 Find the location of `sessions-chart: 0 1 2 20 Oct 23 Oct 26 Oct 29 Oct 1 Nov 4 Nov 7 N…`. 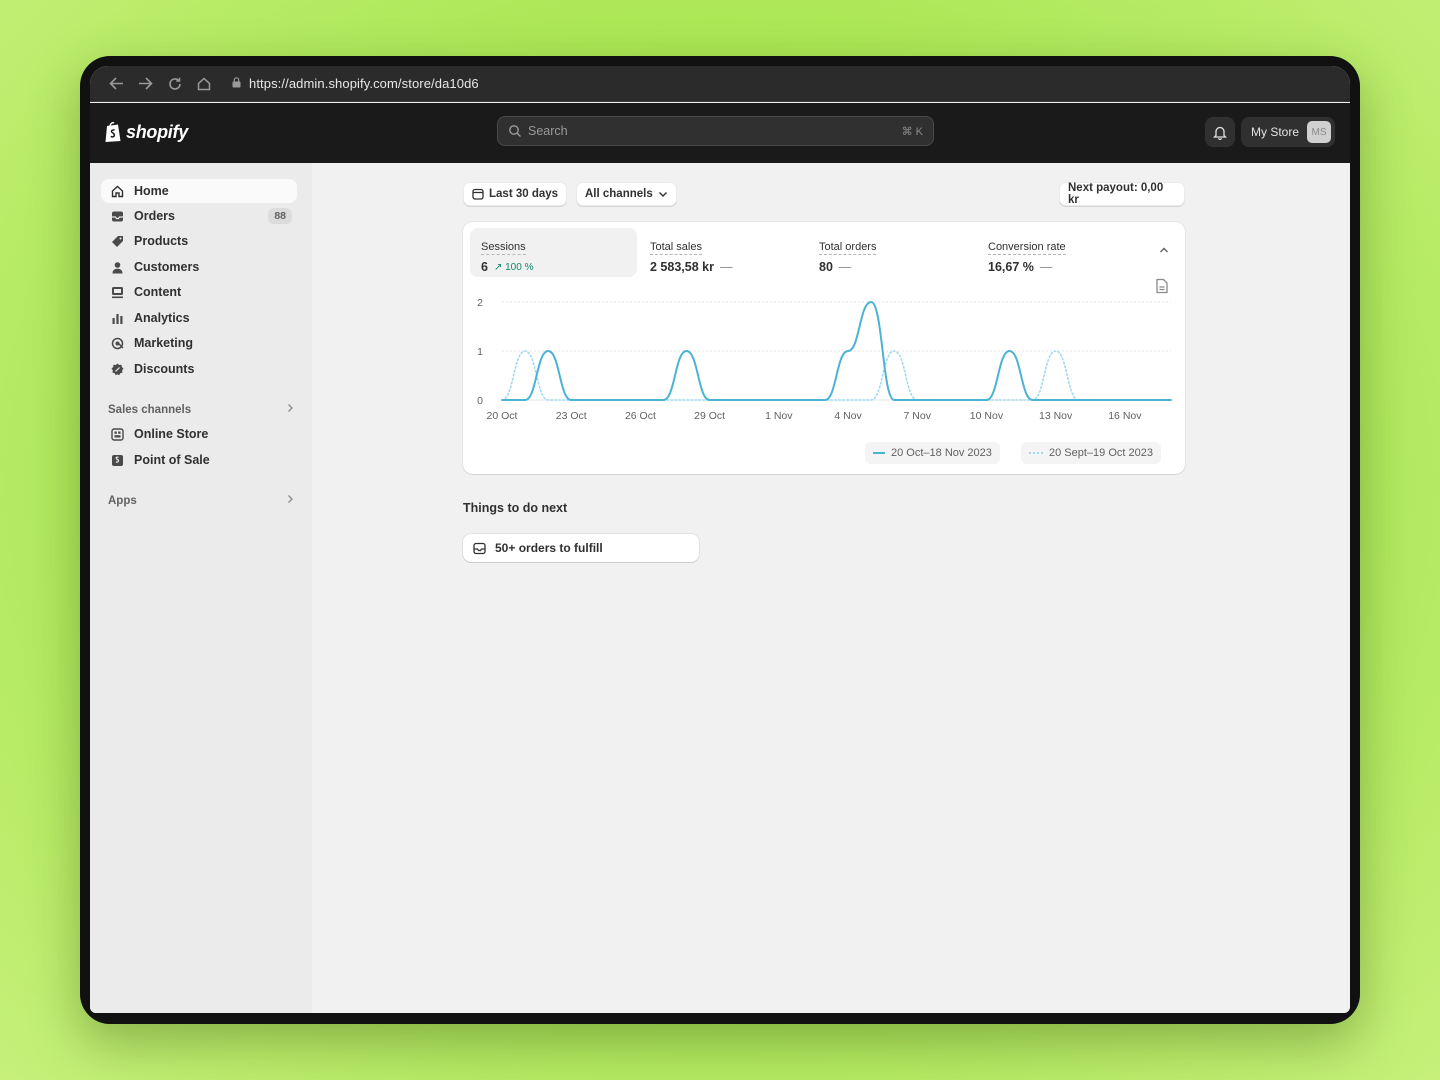

sessions-chart: 0 1 2 20 Oct 23 Oct 26 Oct 29 Oct 1 Nov 4 Nov 7 N… is located at coordinates (824, 359).